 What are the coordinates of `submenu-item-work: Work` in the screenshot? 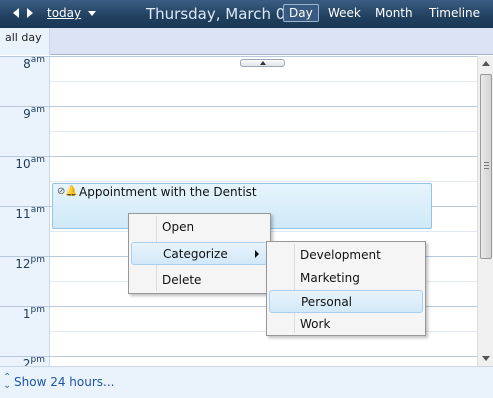 It's located at (346, 324).